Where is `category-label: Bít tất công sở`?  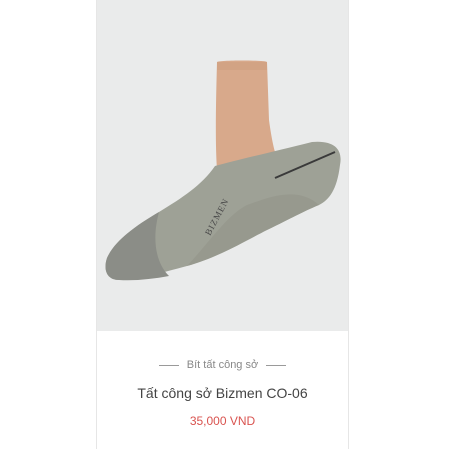 category-label: Bít tất công sở is located at coordinates (222, 365).